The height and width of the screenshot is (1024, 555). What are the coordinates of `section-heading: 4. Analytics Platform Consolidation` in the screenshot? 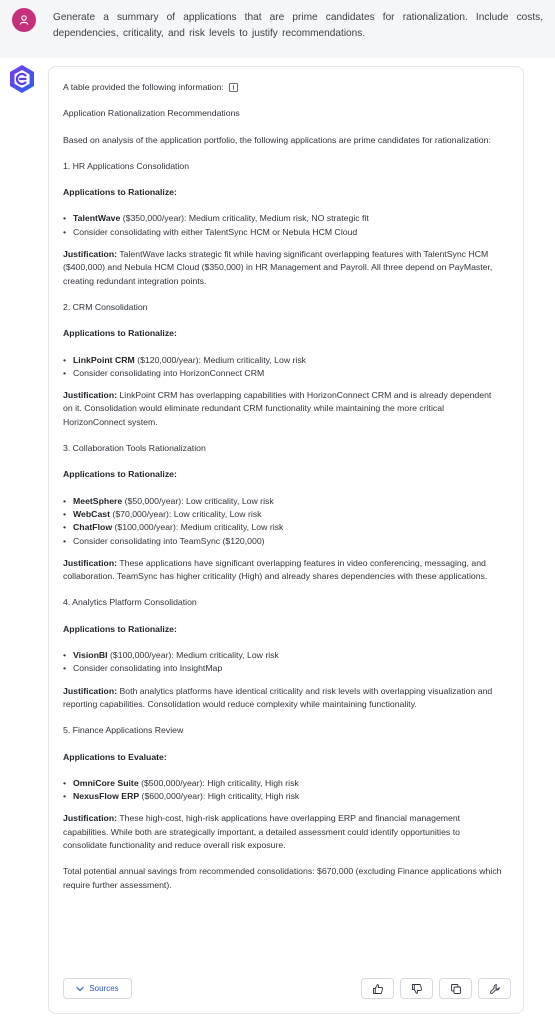 It's located at (130, 602).